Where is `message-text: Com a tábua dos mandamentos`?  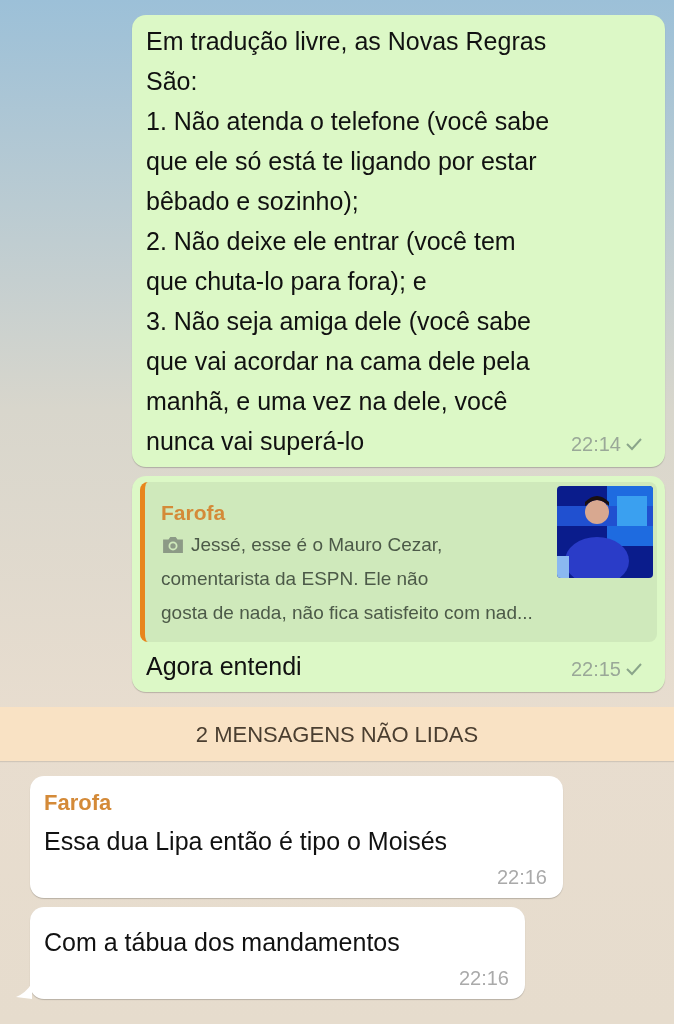
message-text: Com a tábua dos mandamentos is located at coordinates (222, 942).